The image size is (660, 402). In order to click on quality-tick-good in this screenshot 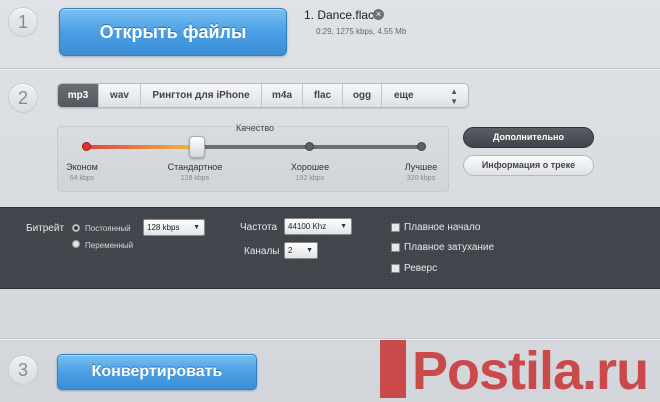, I will do `click(309, 146)`.